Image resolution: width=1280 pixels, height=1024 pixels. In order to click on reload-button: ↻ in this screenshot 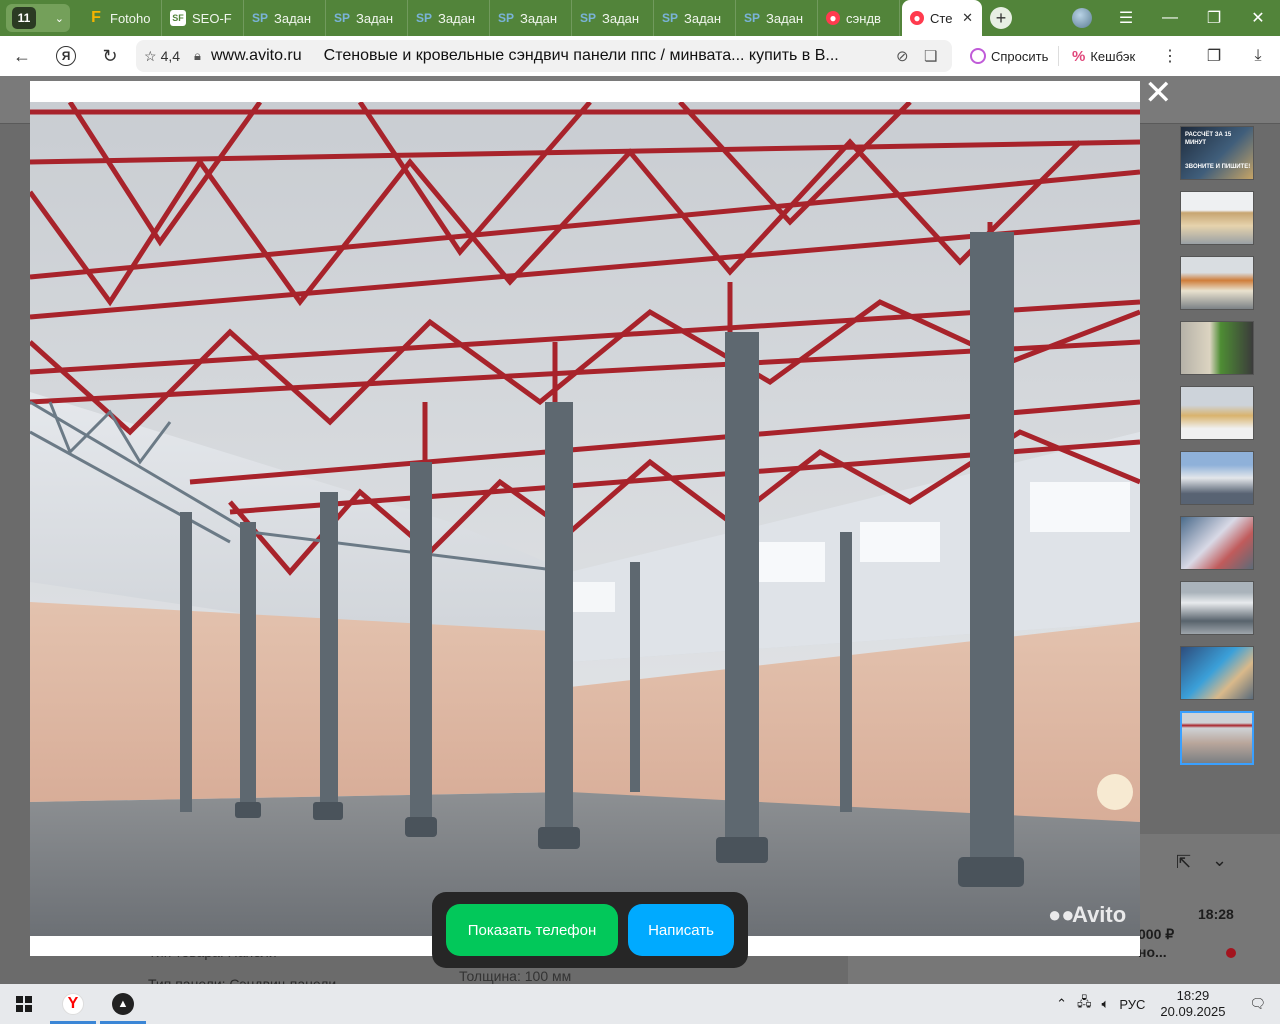, I will do `click(110, 56)`.